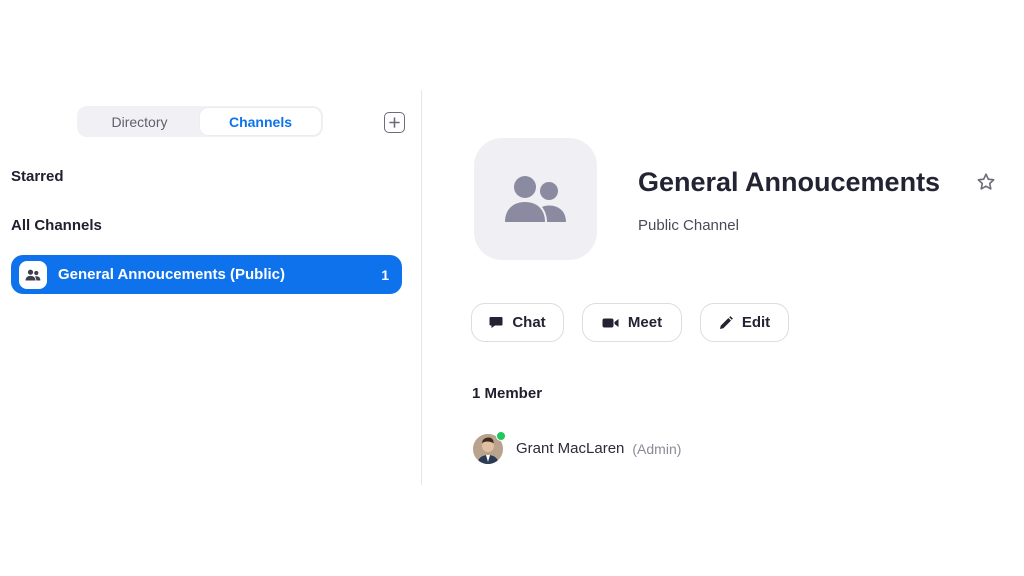  I want to click on plus-icon, so click(394, 122).